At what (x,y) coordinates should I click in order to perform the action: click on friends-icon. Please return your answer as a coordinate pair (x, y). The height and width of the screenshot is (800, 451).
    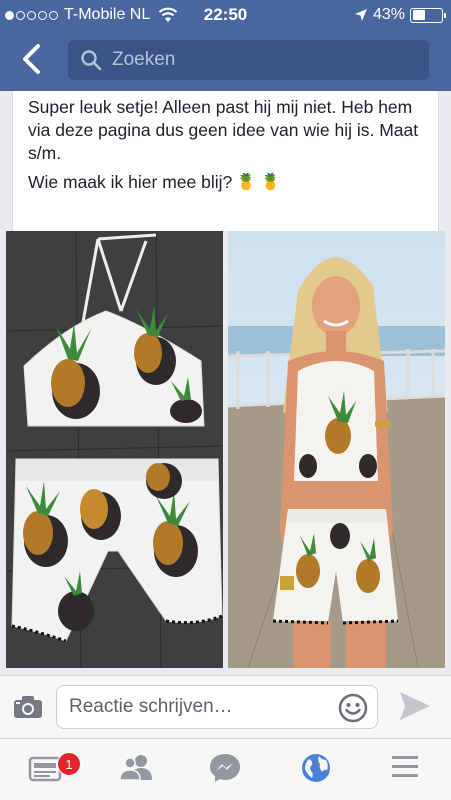
    Looking at the image, I should click on (136, 767).